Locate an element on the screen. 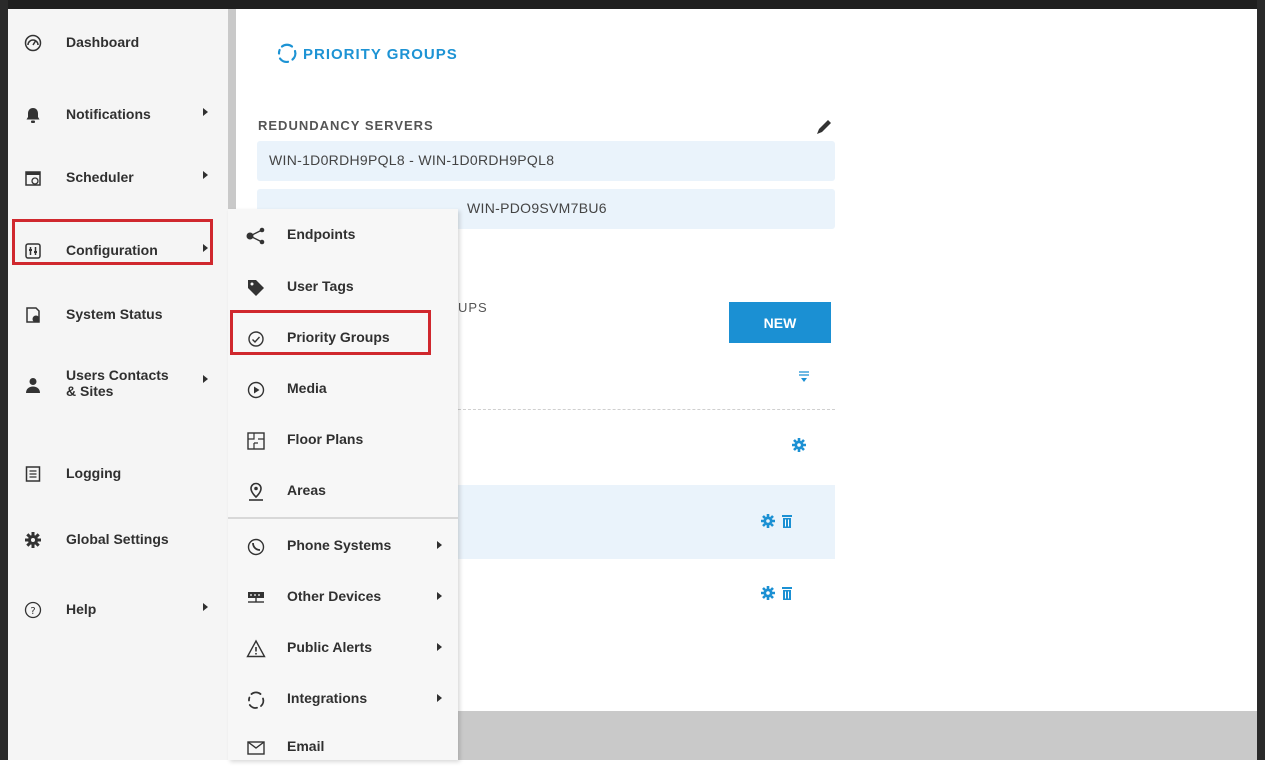 This screenshot has width=1265, height=773. submenu-item-label: Areas is located at coordinates (306, 490).